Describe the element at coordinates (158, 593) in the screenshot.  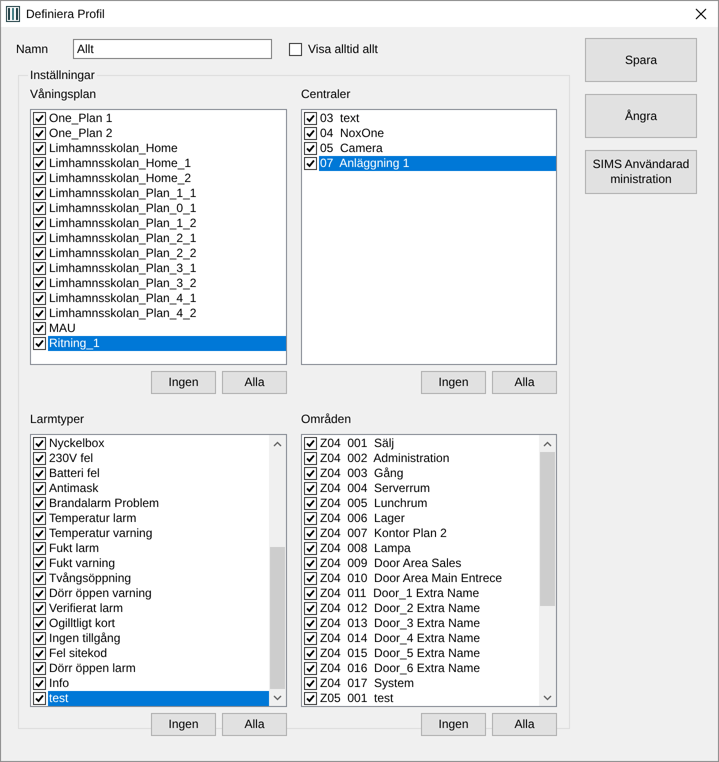
I see `list-item: Dörr öppen varning` at that location.